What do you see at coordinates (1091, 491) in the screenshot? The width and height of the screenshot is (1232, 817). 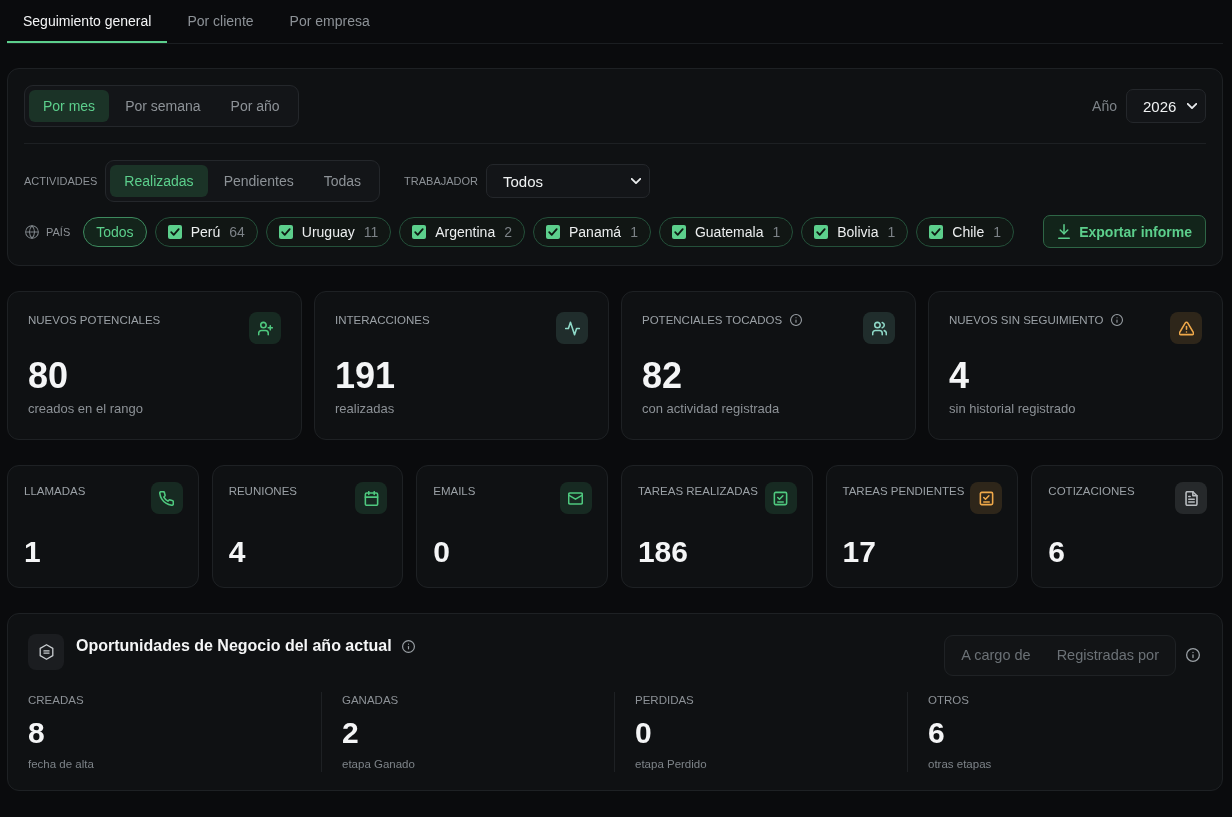 I see `activity-label: COTIZACIONES` at bounding box center [1091, 491].